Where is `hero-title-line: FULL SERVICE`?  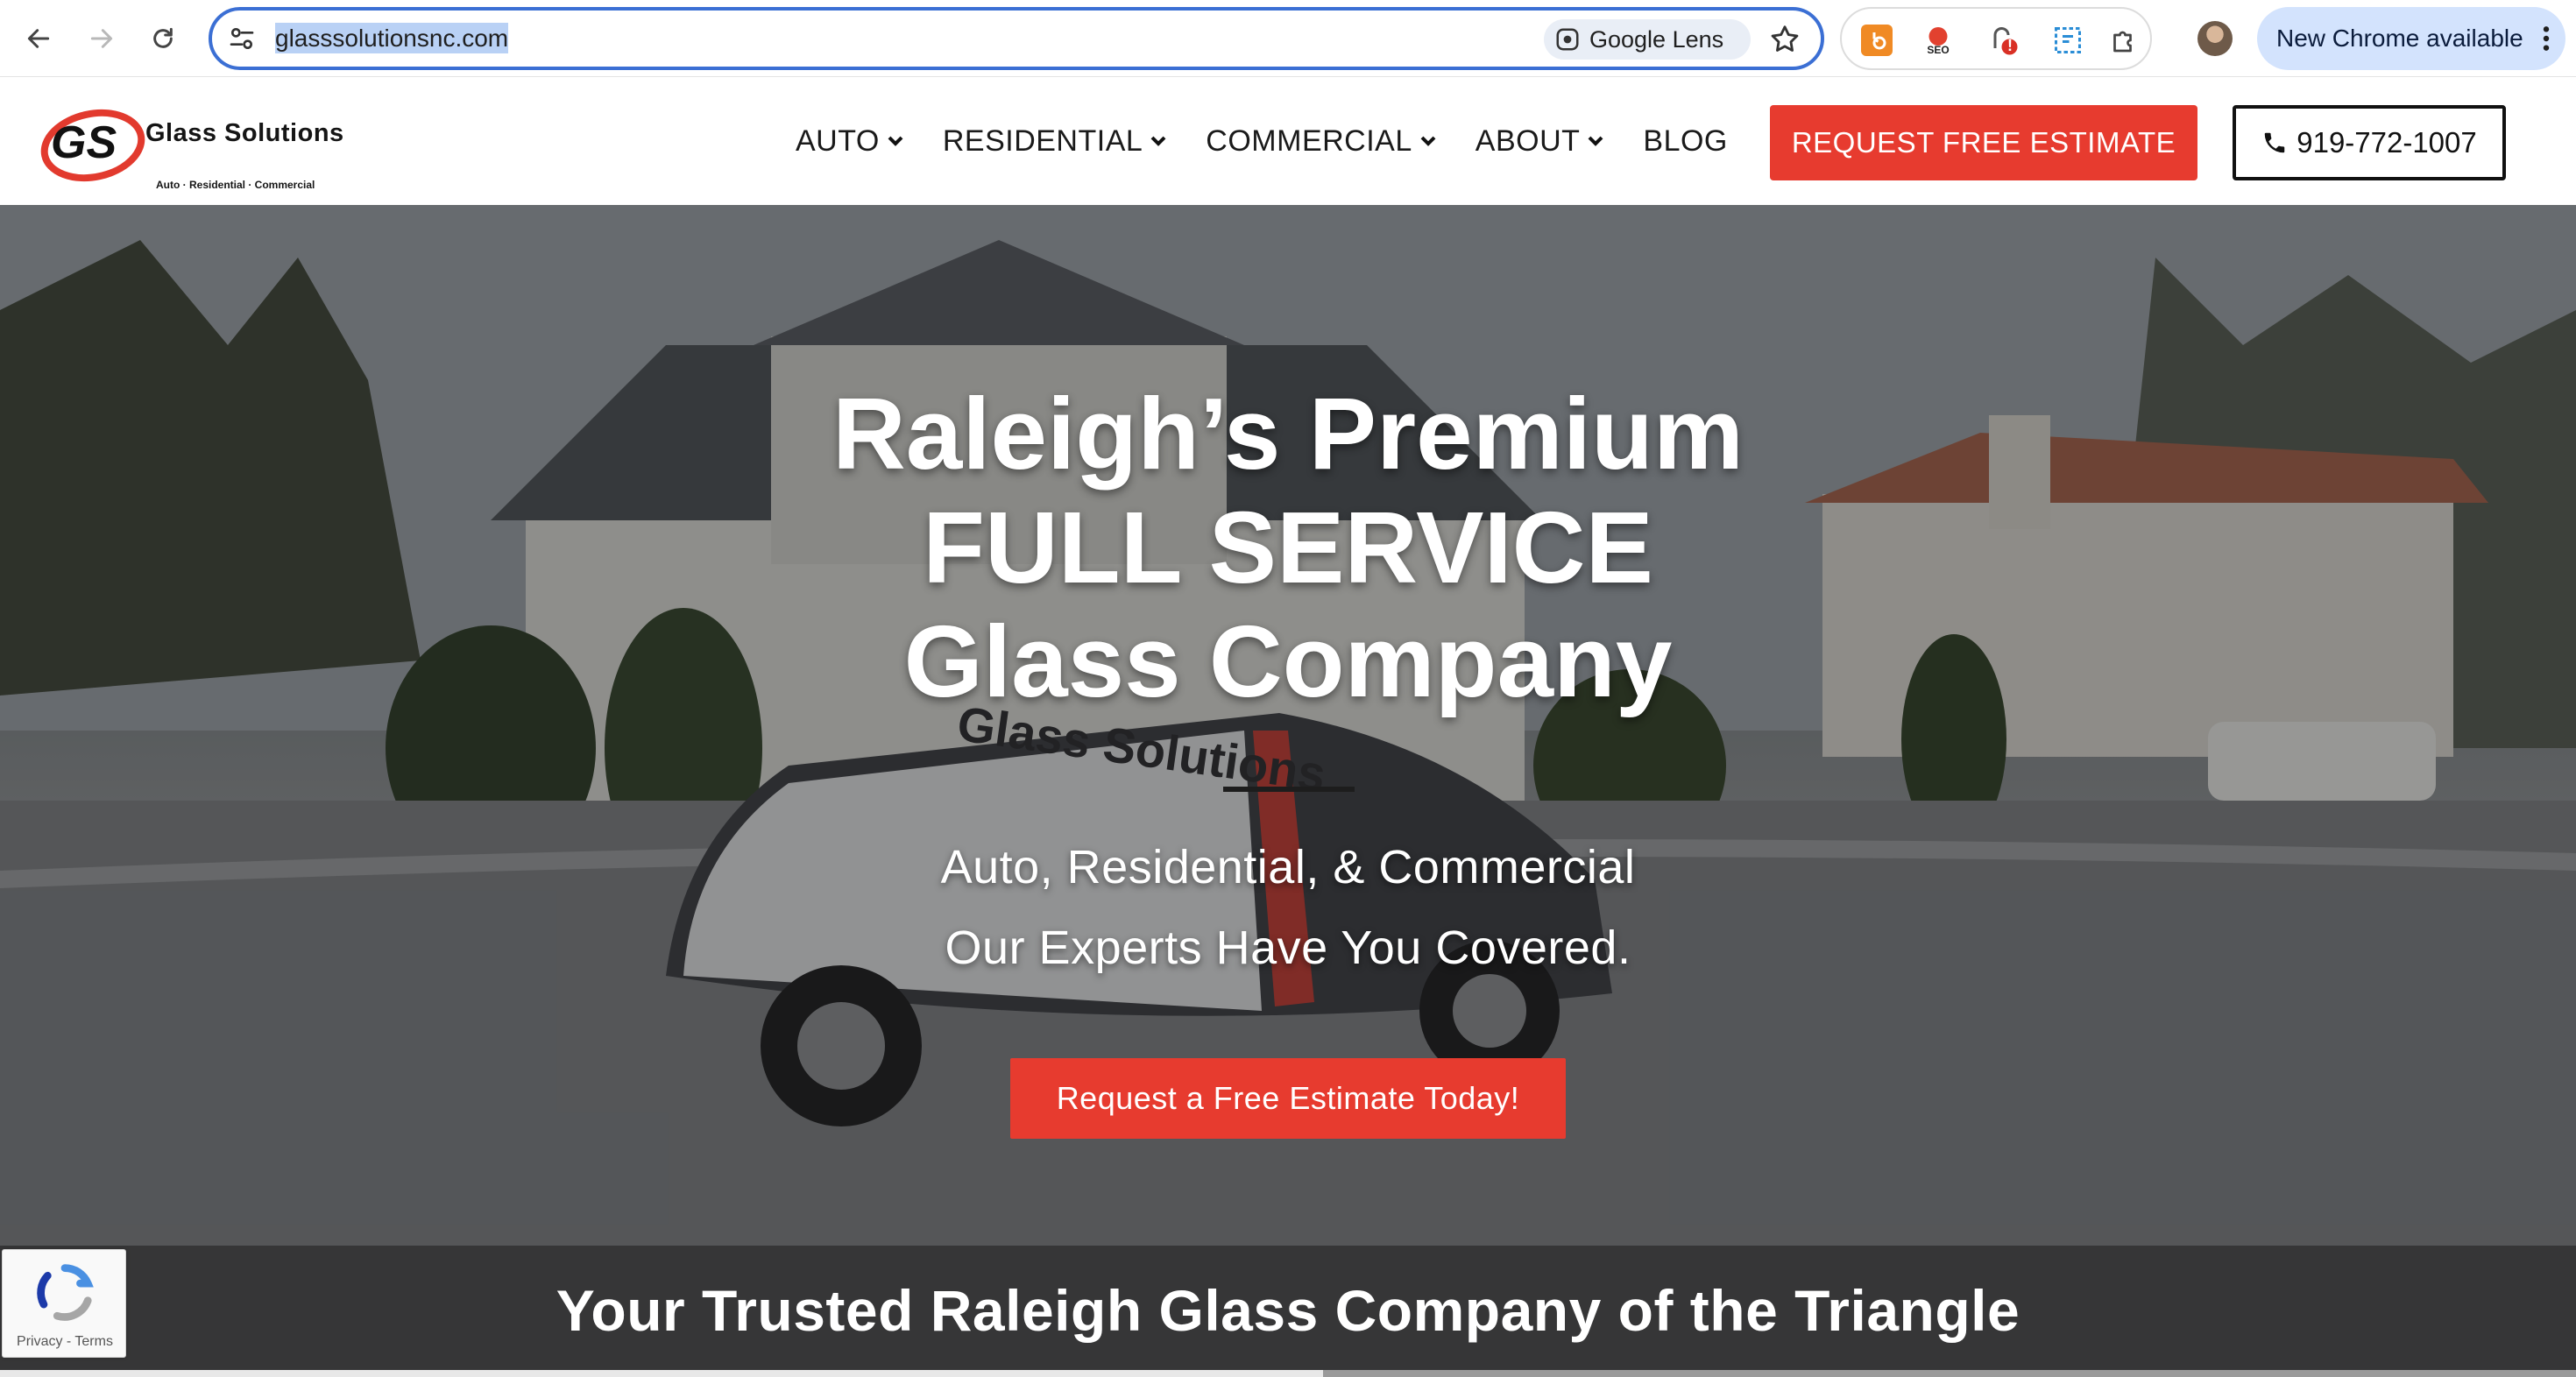 hero-title-line: FULL SERVICE is located at coordinates (1288, 548).